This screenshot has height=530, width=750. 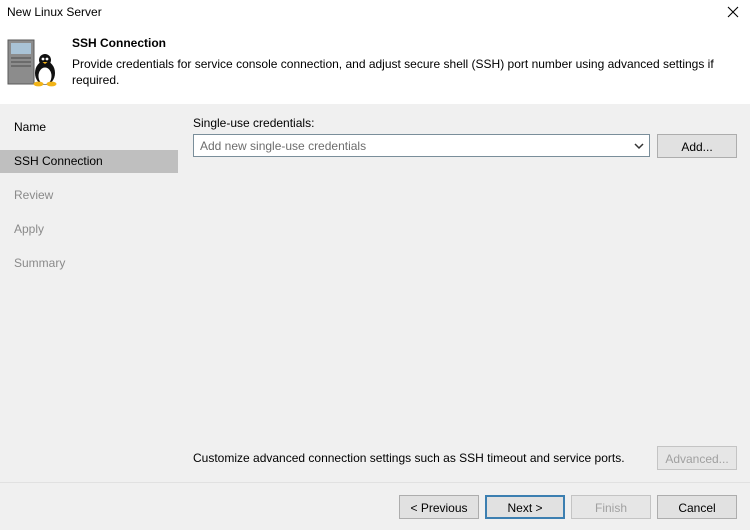 I want to click on step-apply: Apply, so click(x=29, y=229).